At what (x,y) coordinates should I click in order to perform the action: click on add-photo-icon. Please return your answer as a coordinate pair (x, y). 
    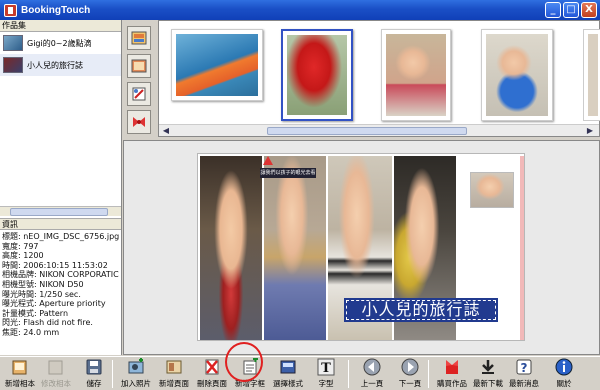
    Looking at the image, I should click on (136, 366).